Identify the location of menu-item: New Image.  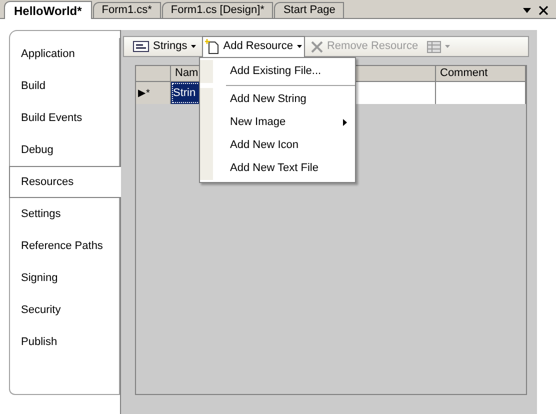
(277, 122).